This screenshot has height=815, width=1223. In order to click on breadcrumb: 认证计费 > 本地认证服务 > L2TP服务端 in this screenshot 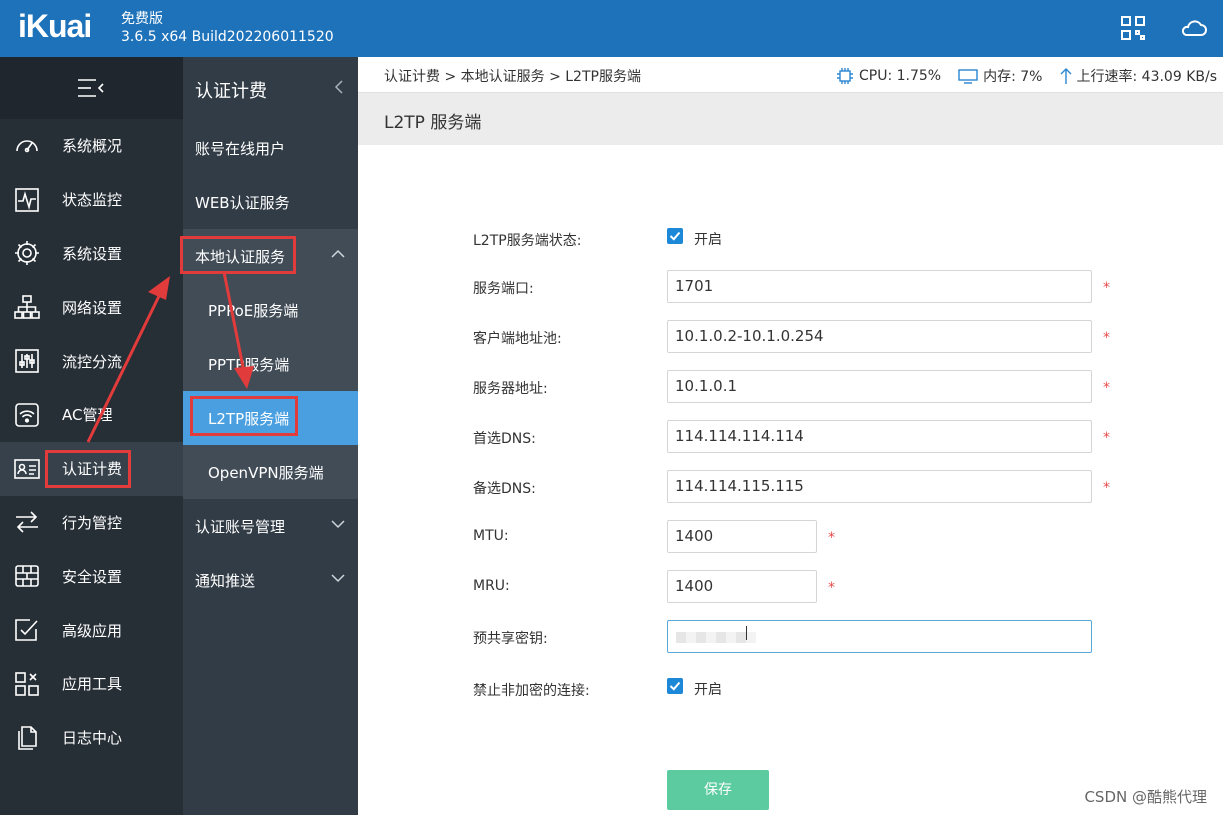, I will do `click(512, 77)`.